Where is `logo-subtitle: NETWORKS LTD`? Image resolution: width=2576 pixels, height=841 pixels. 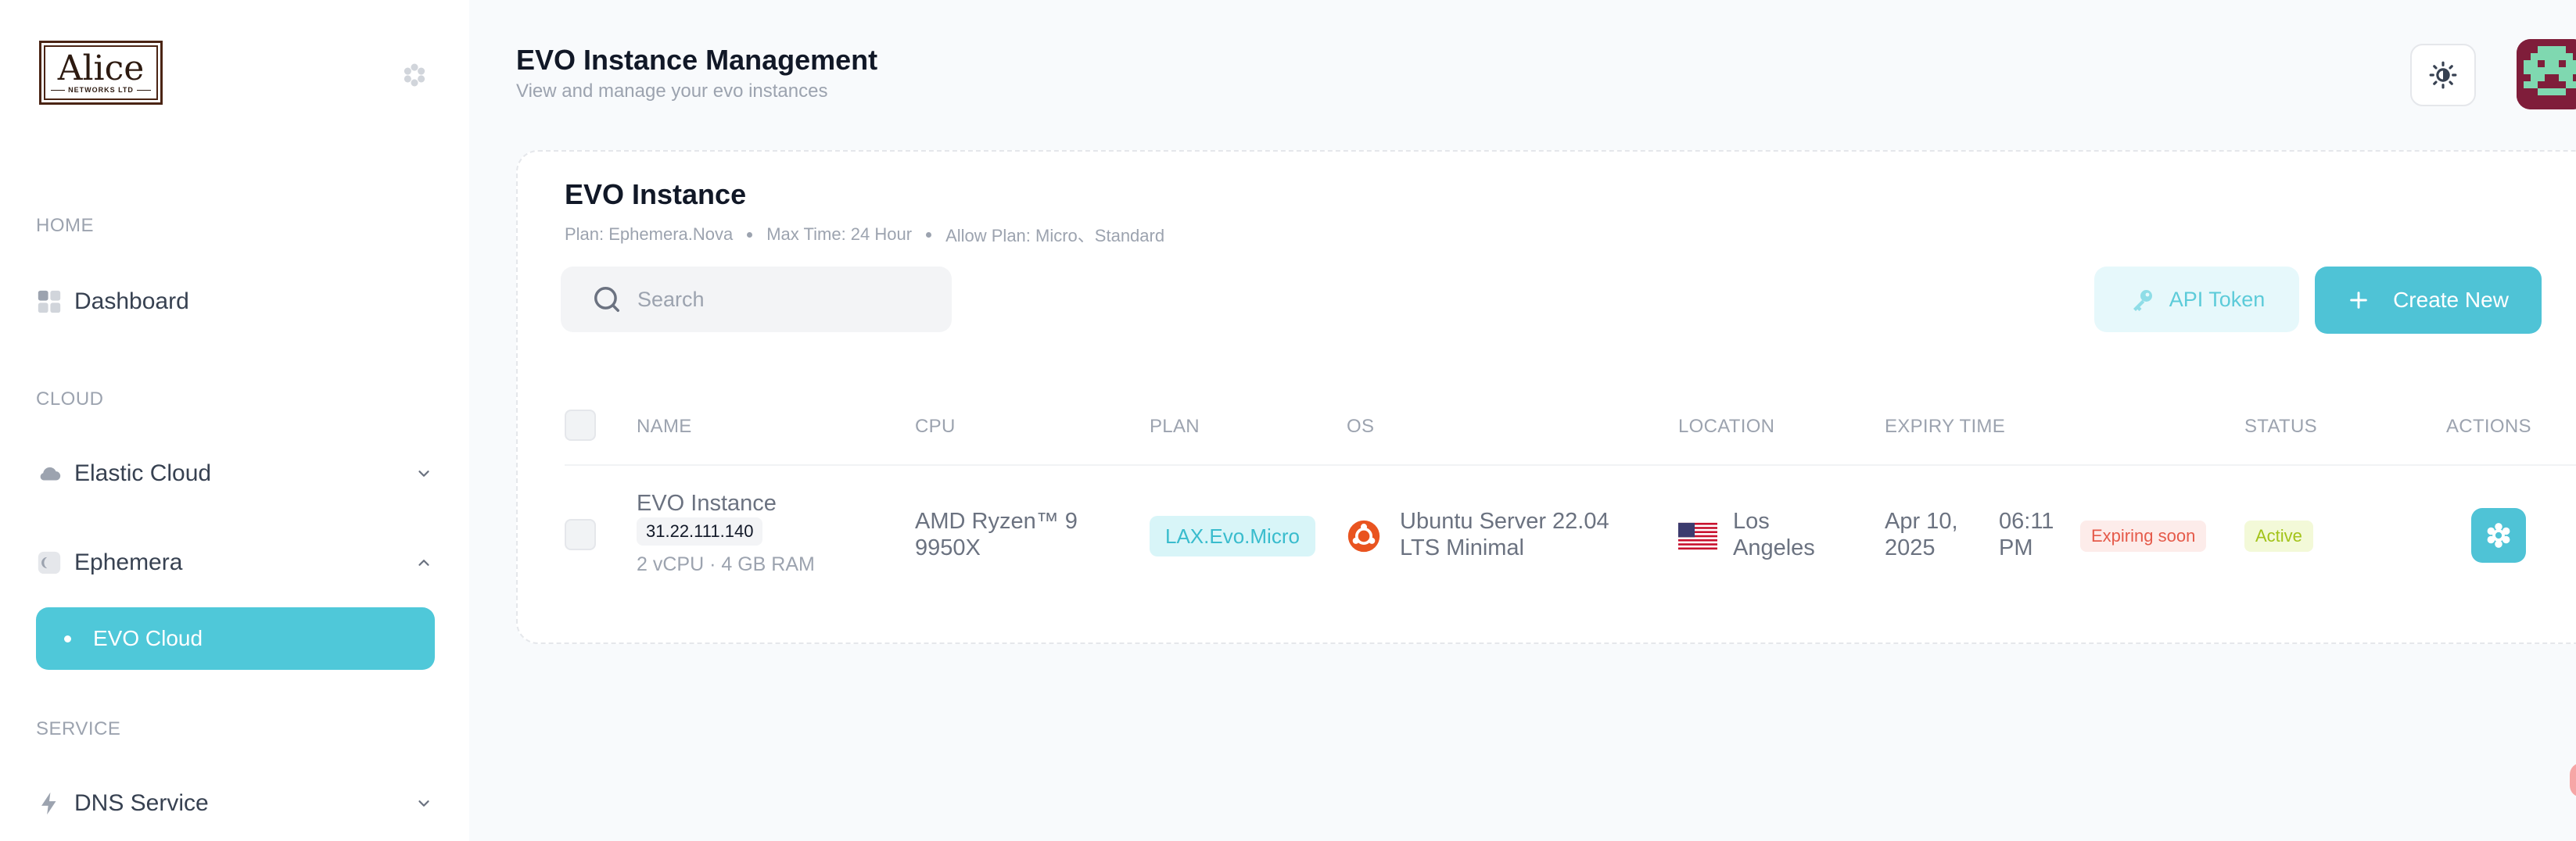
logo-subtitle: NETWORKS LTD is located at coordinates (101, 90).